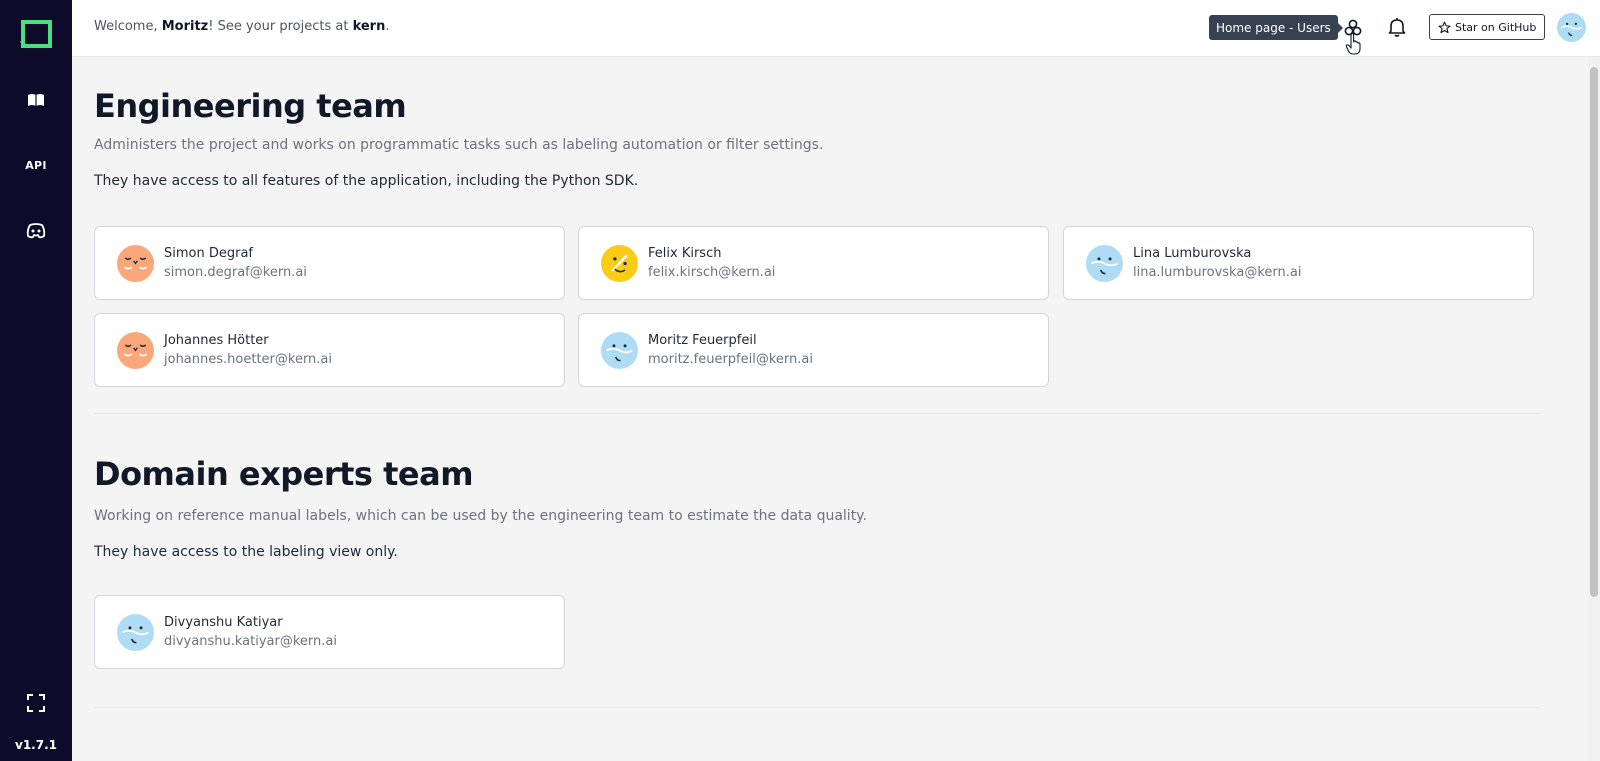 Image resolution: width=1600 pixels, height=761 pixels. Describe the element at coordinates (1496, 27) in the screenshot. I see `github-label: Star on GitHub` at that location.